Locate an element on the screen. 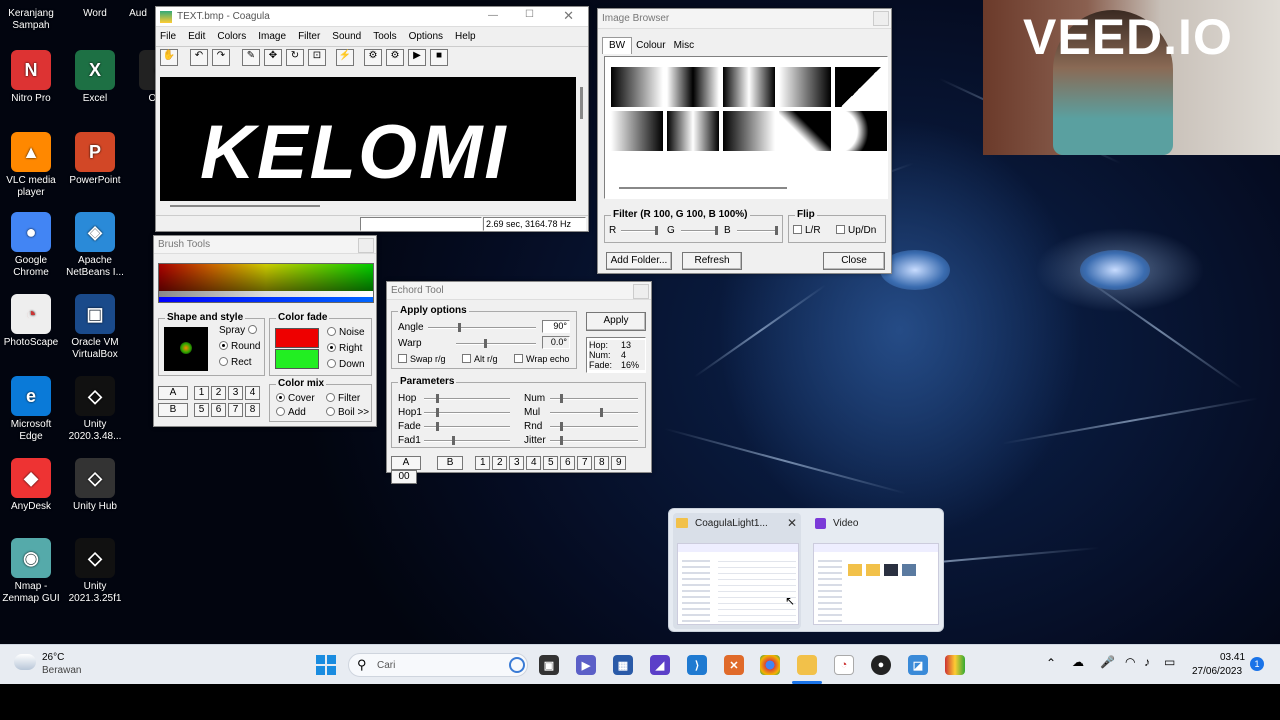  swap-checkbox: Swap r/g is located at coordinates (422, 359).